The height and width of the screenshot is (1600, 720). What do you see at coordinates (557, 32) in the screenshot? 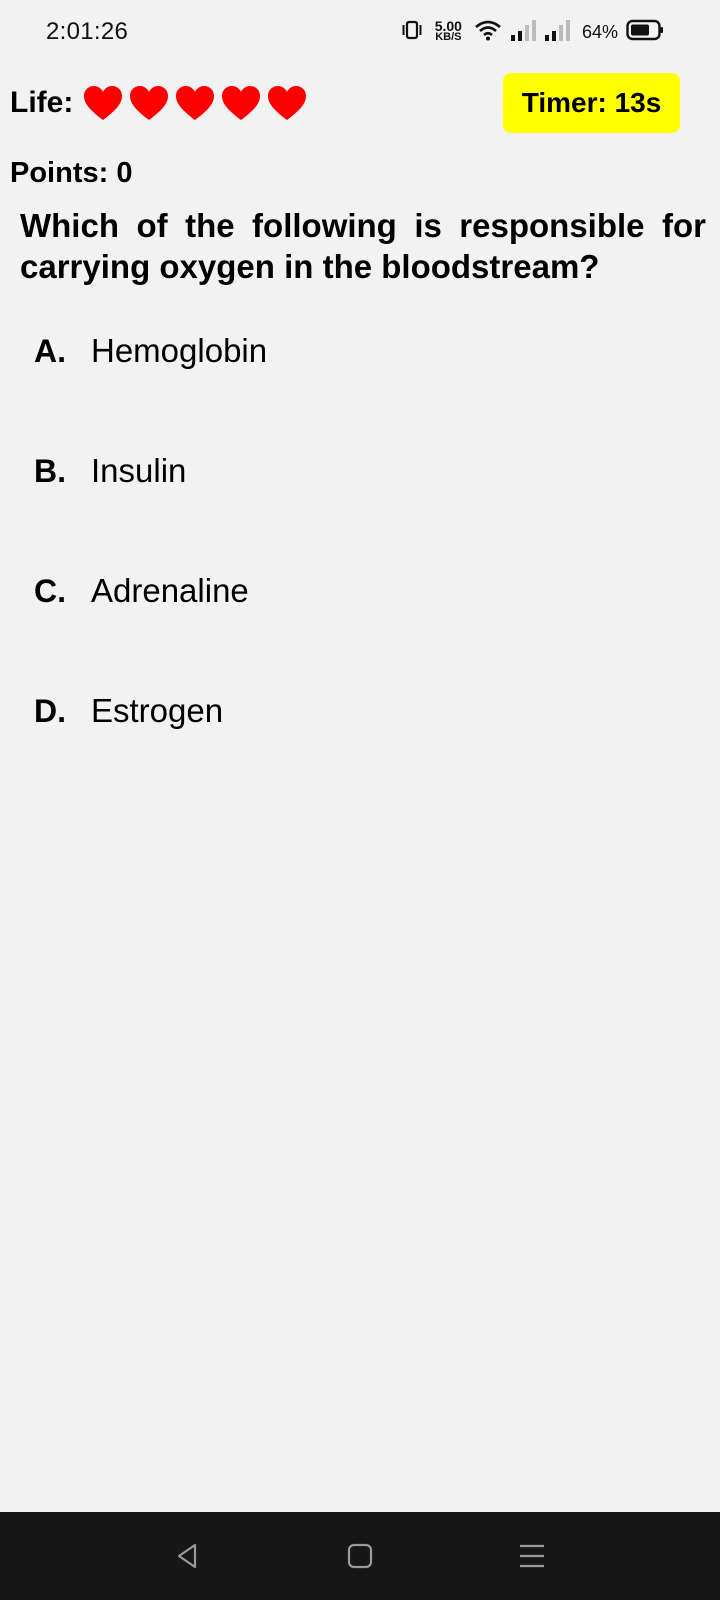
I see `signal-2-icon` at bounding box center [557, 32].